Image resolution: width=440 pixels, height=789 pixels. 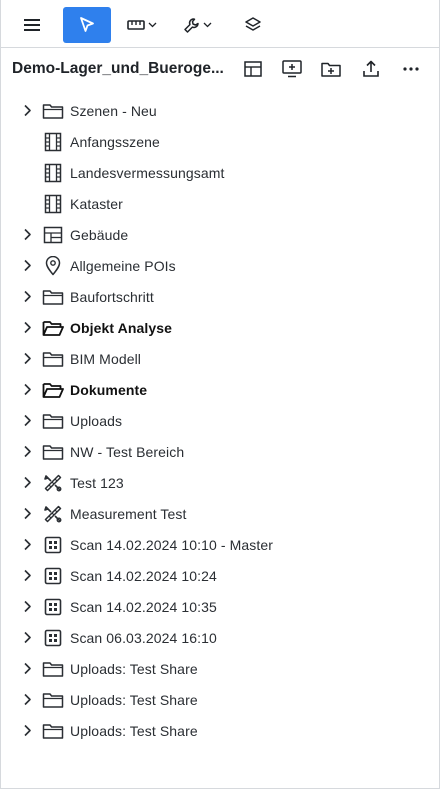 What do you see at coordinates (96, 203) in the screenshot?
I see `tree-item-label: Kataster` at bounding box center [96, 203].